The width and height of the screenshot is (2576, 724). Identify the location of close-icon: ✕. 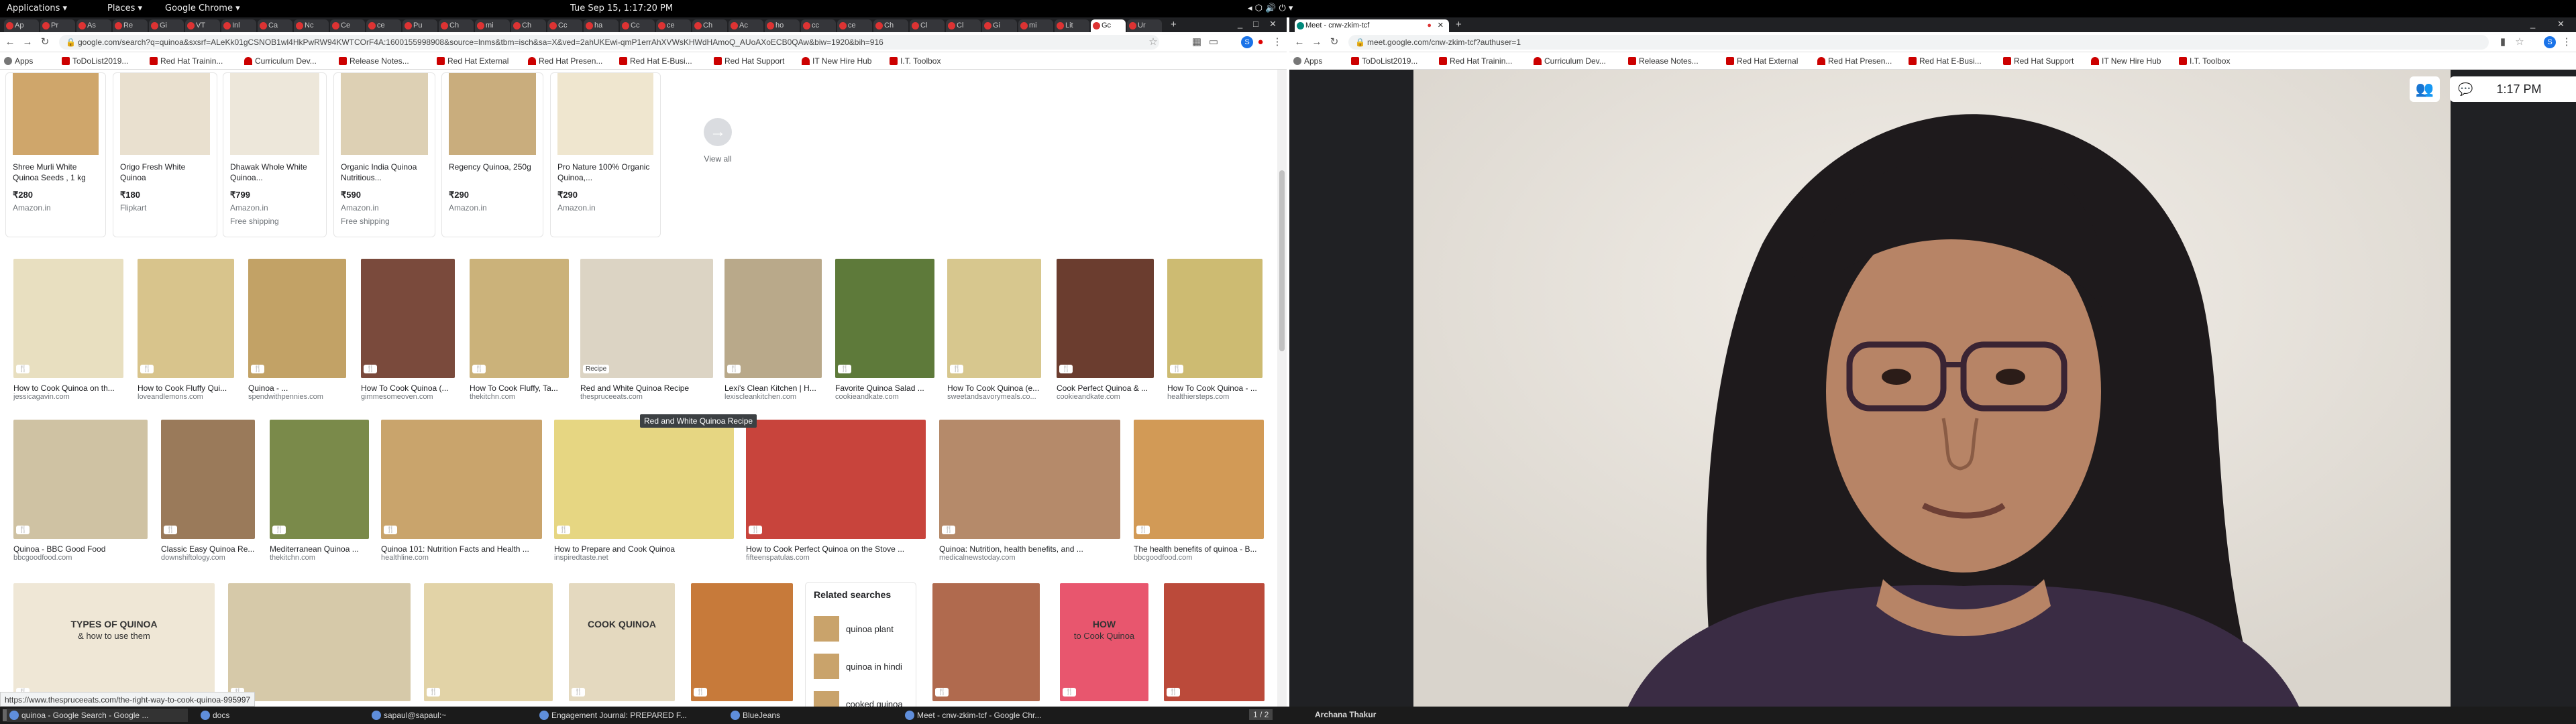
(1441, 25).